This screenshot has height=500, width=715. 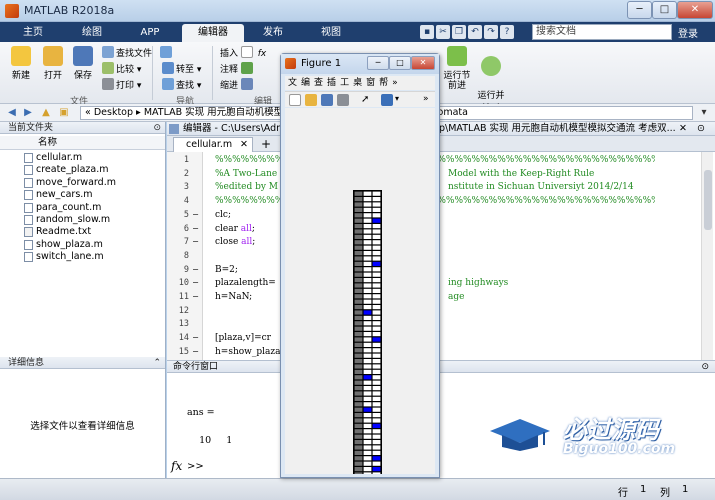 What do you see at coordinates (82, 143) in the screenshot?
I see `name-column-header: 名称` at bounding box center [82, 143].